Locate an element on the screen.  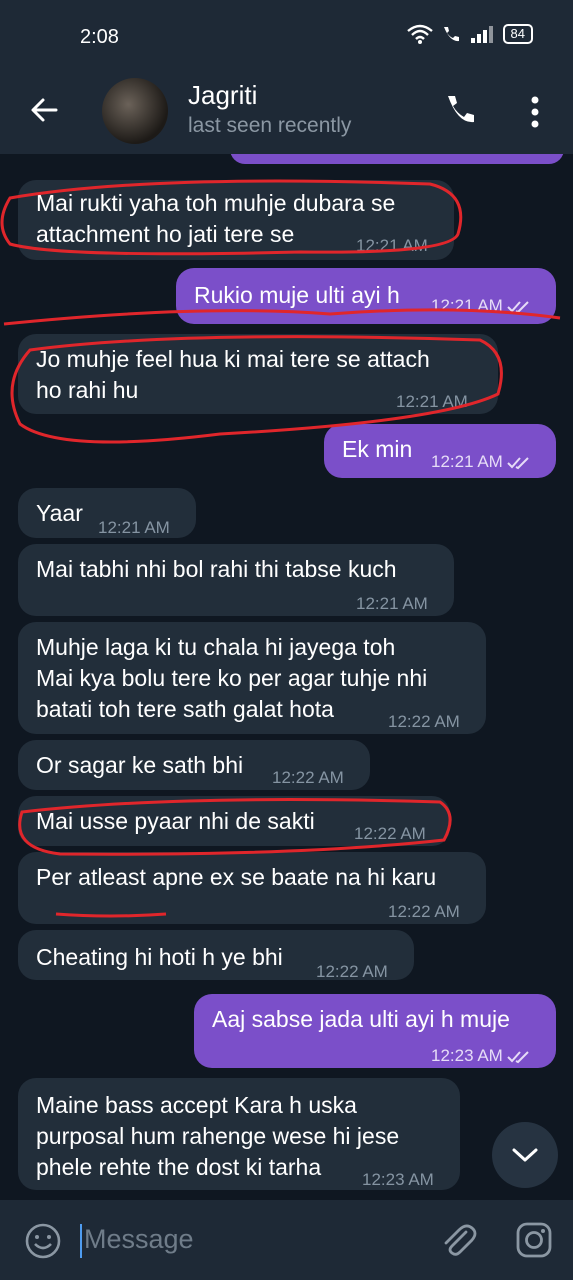
status-bar: 2:08 84 is located at coordinates (286, 36).